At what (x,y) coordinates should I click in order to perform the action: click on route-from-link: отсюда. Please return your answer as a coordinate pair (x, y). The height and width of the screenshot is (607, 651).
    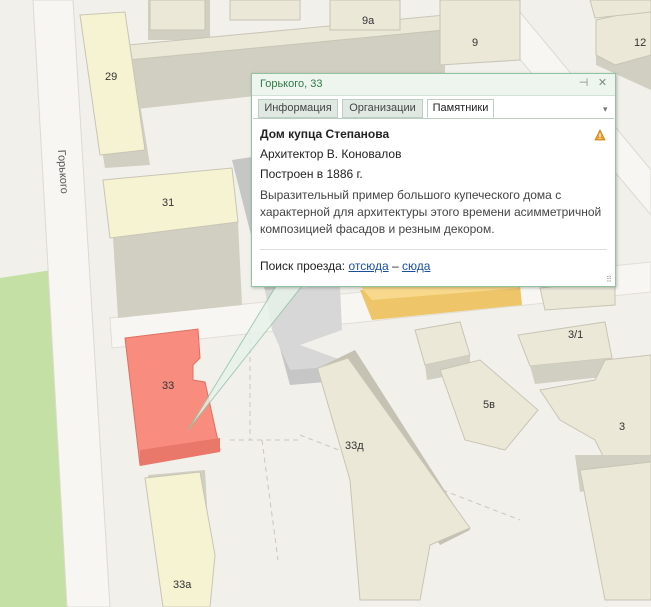
    Looking at the image, I should click on (368, 266).